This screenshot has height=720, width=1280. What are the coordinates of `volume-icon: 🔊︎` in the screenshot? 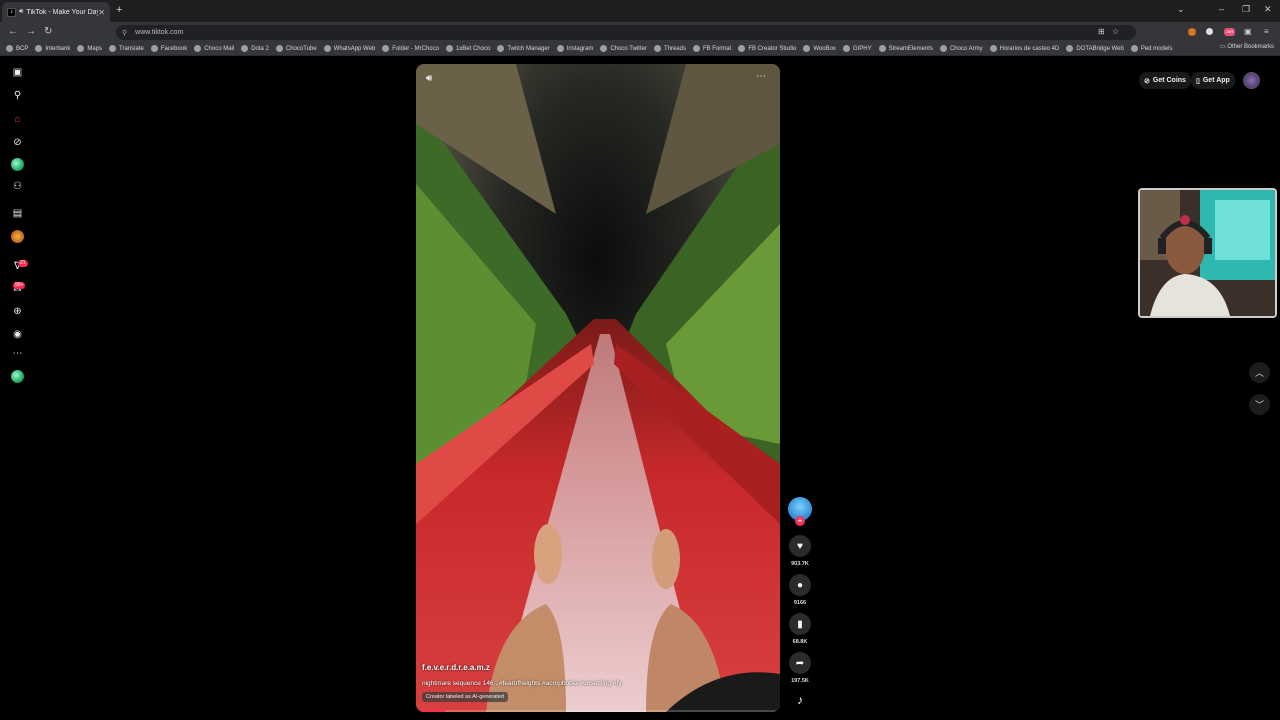 It's located at (429, 78).